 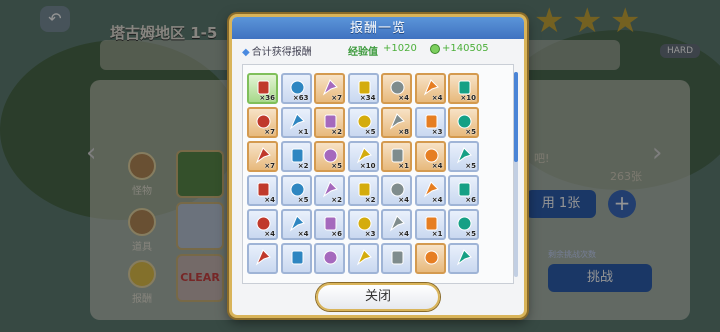 I want to click on reward-item: ×34, so click(x=363, y=88).